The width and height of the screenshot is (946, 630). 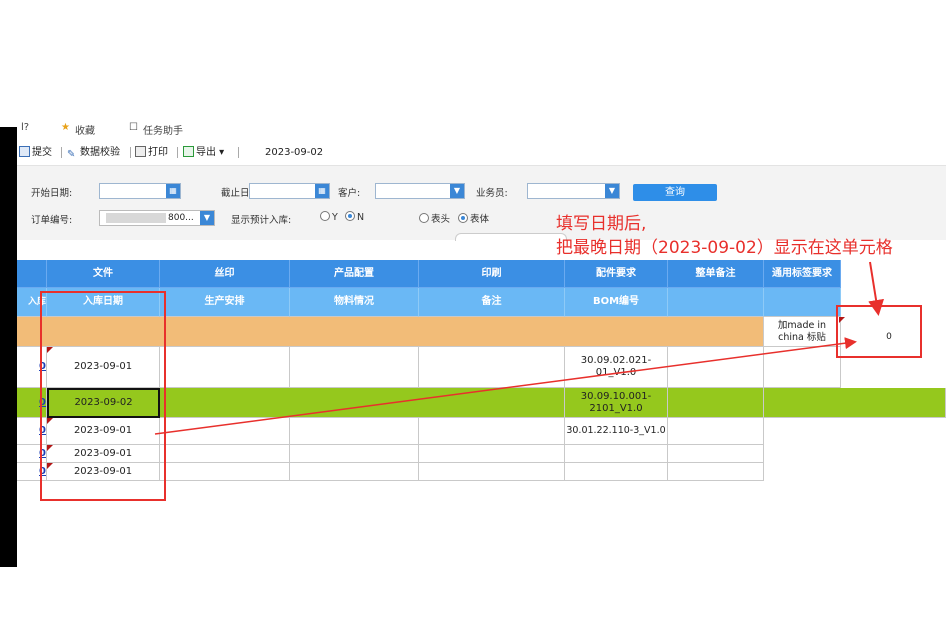 I want to click on arrow-to-target-cell, so click(x=505, y=386).